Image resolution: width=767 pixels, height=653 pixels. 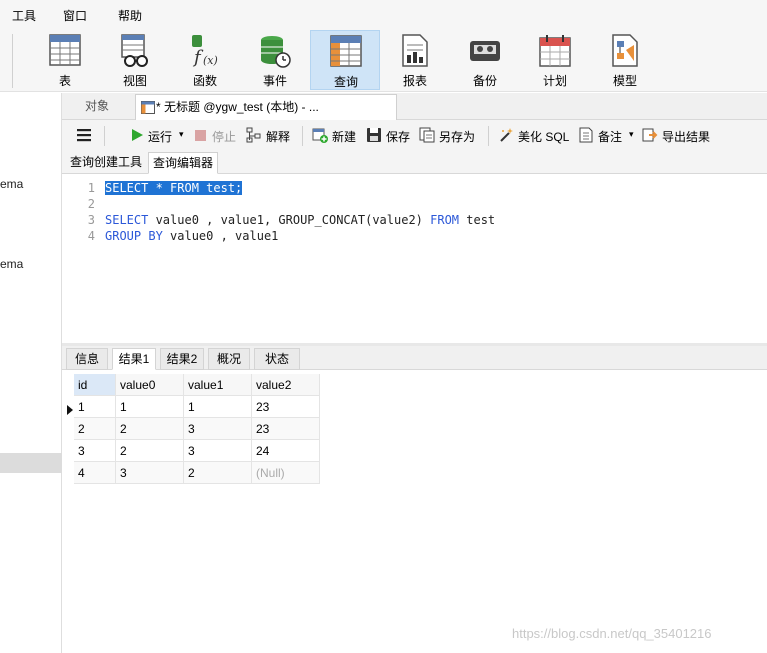 I want to click on tab-result2: 结果2, so click(x=182, y=359).